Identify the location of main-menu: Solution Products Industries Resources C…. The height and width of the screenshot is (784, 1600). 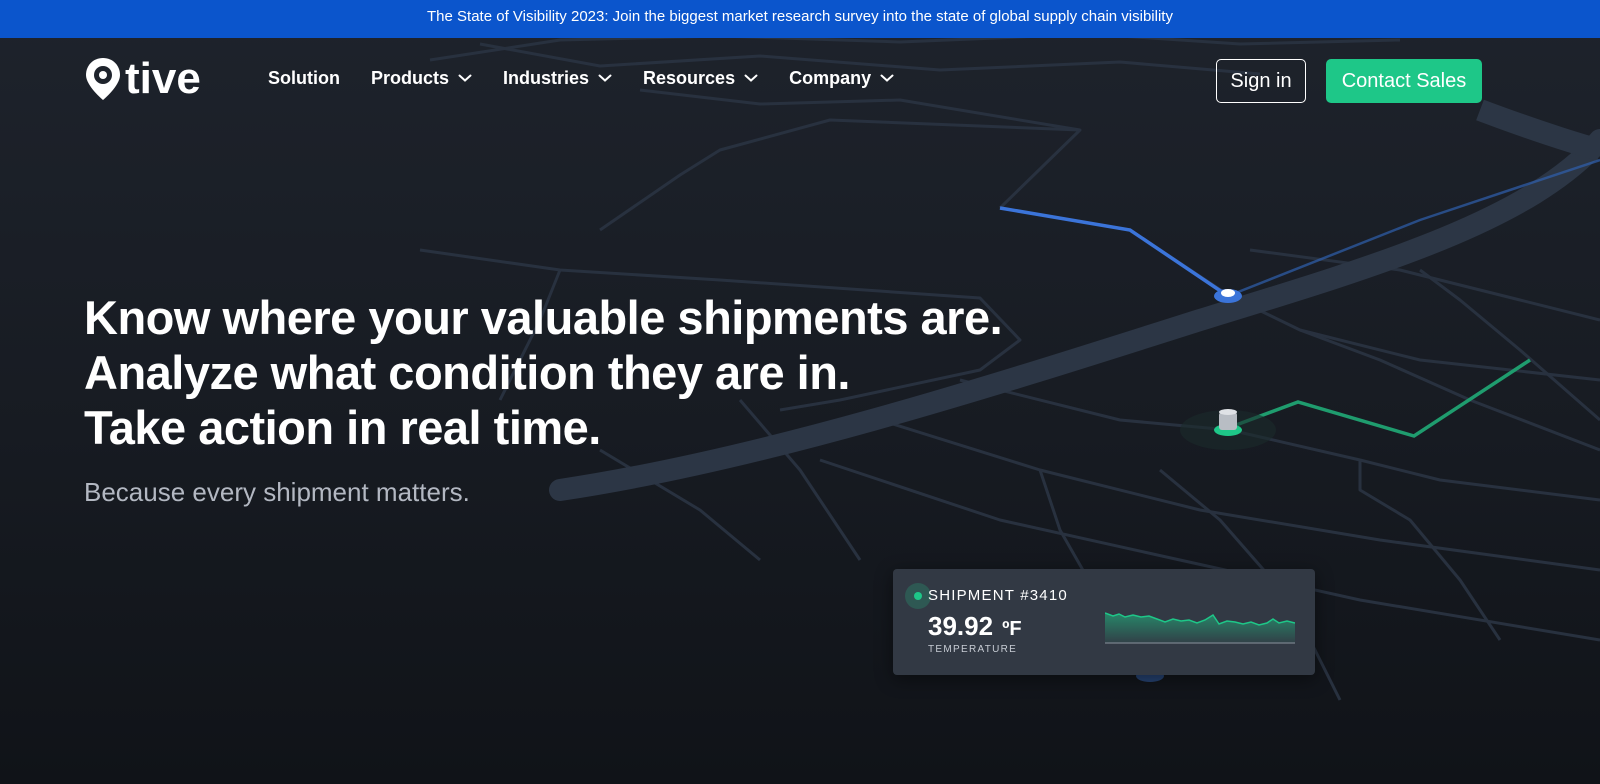
(596, 78).